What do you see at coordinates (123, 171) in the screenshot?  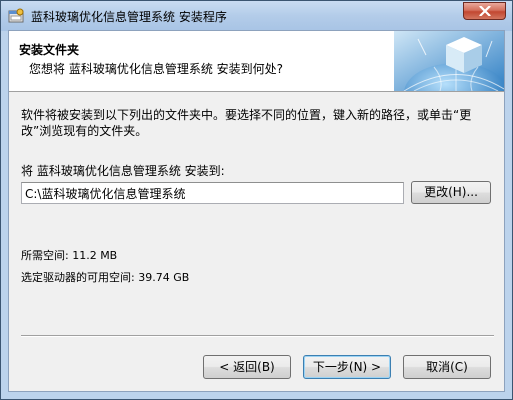 I see `install-location-label: 将 蓝科玻璃优化信息管理系统 安装到:` at bounding box center [123, 171].